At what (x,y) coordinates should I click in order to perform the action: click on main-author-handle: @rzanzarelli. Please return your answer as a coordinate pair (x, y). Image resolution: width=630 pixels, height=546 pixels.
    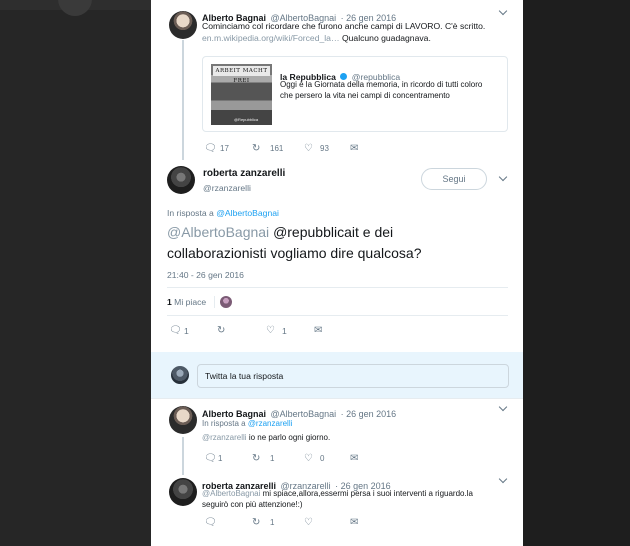
    Looking at the image, I should click on (227, 188).